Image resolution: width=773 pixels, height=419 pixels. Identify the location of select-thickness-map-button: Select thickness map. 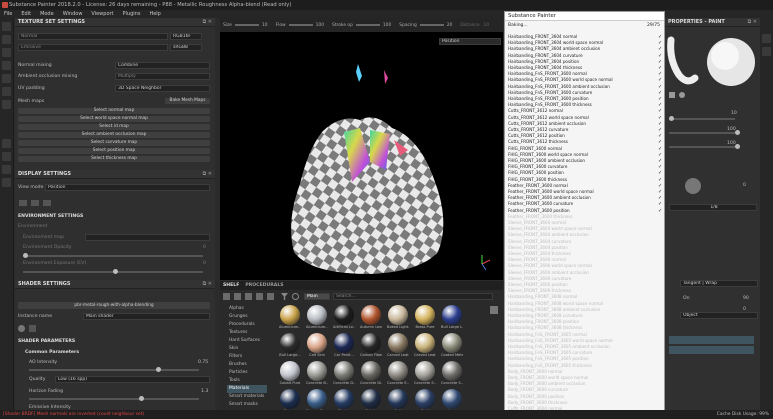
(114, 159).